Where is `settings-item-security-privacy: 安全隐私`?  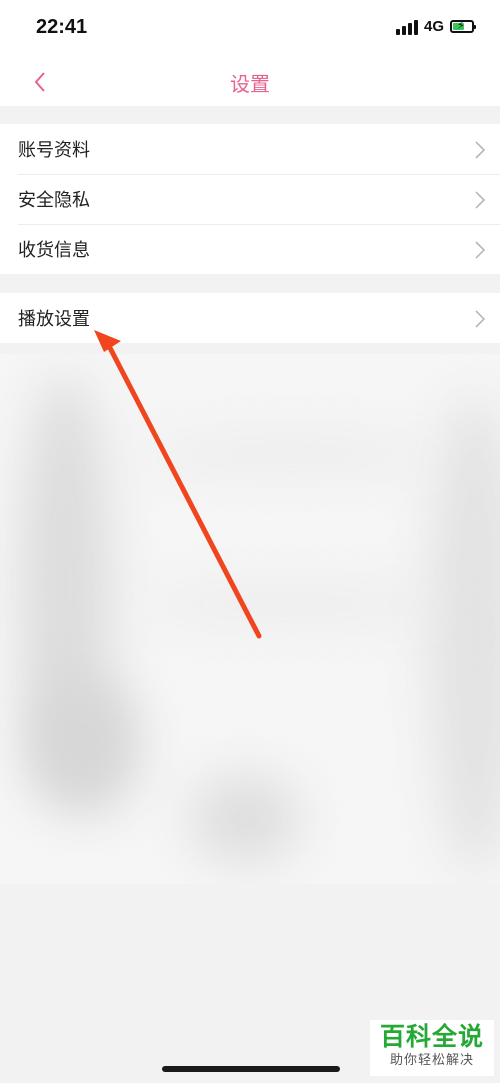 settings-item-security-privacy: 安全隐私 is located at coordinates (250, 199).